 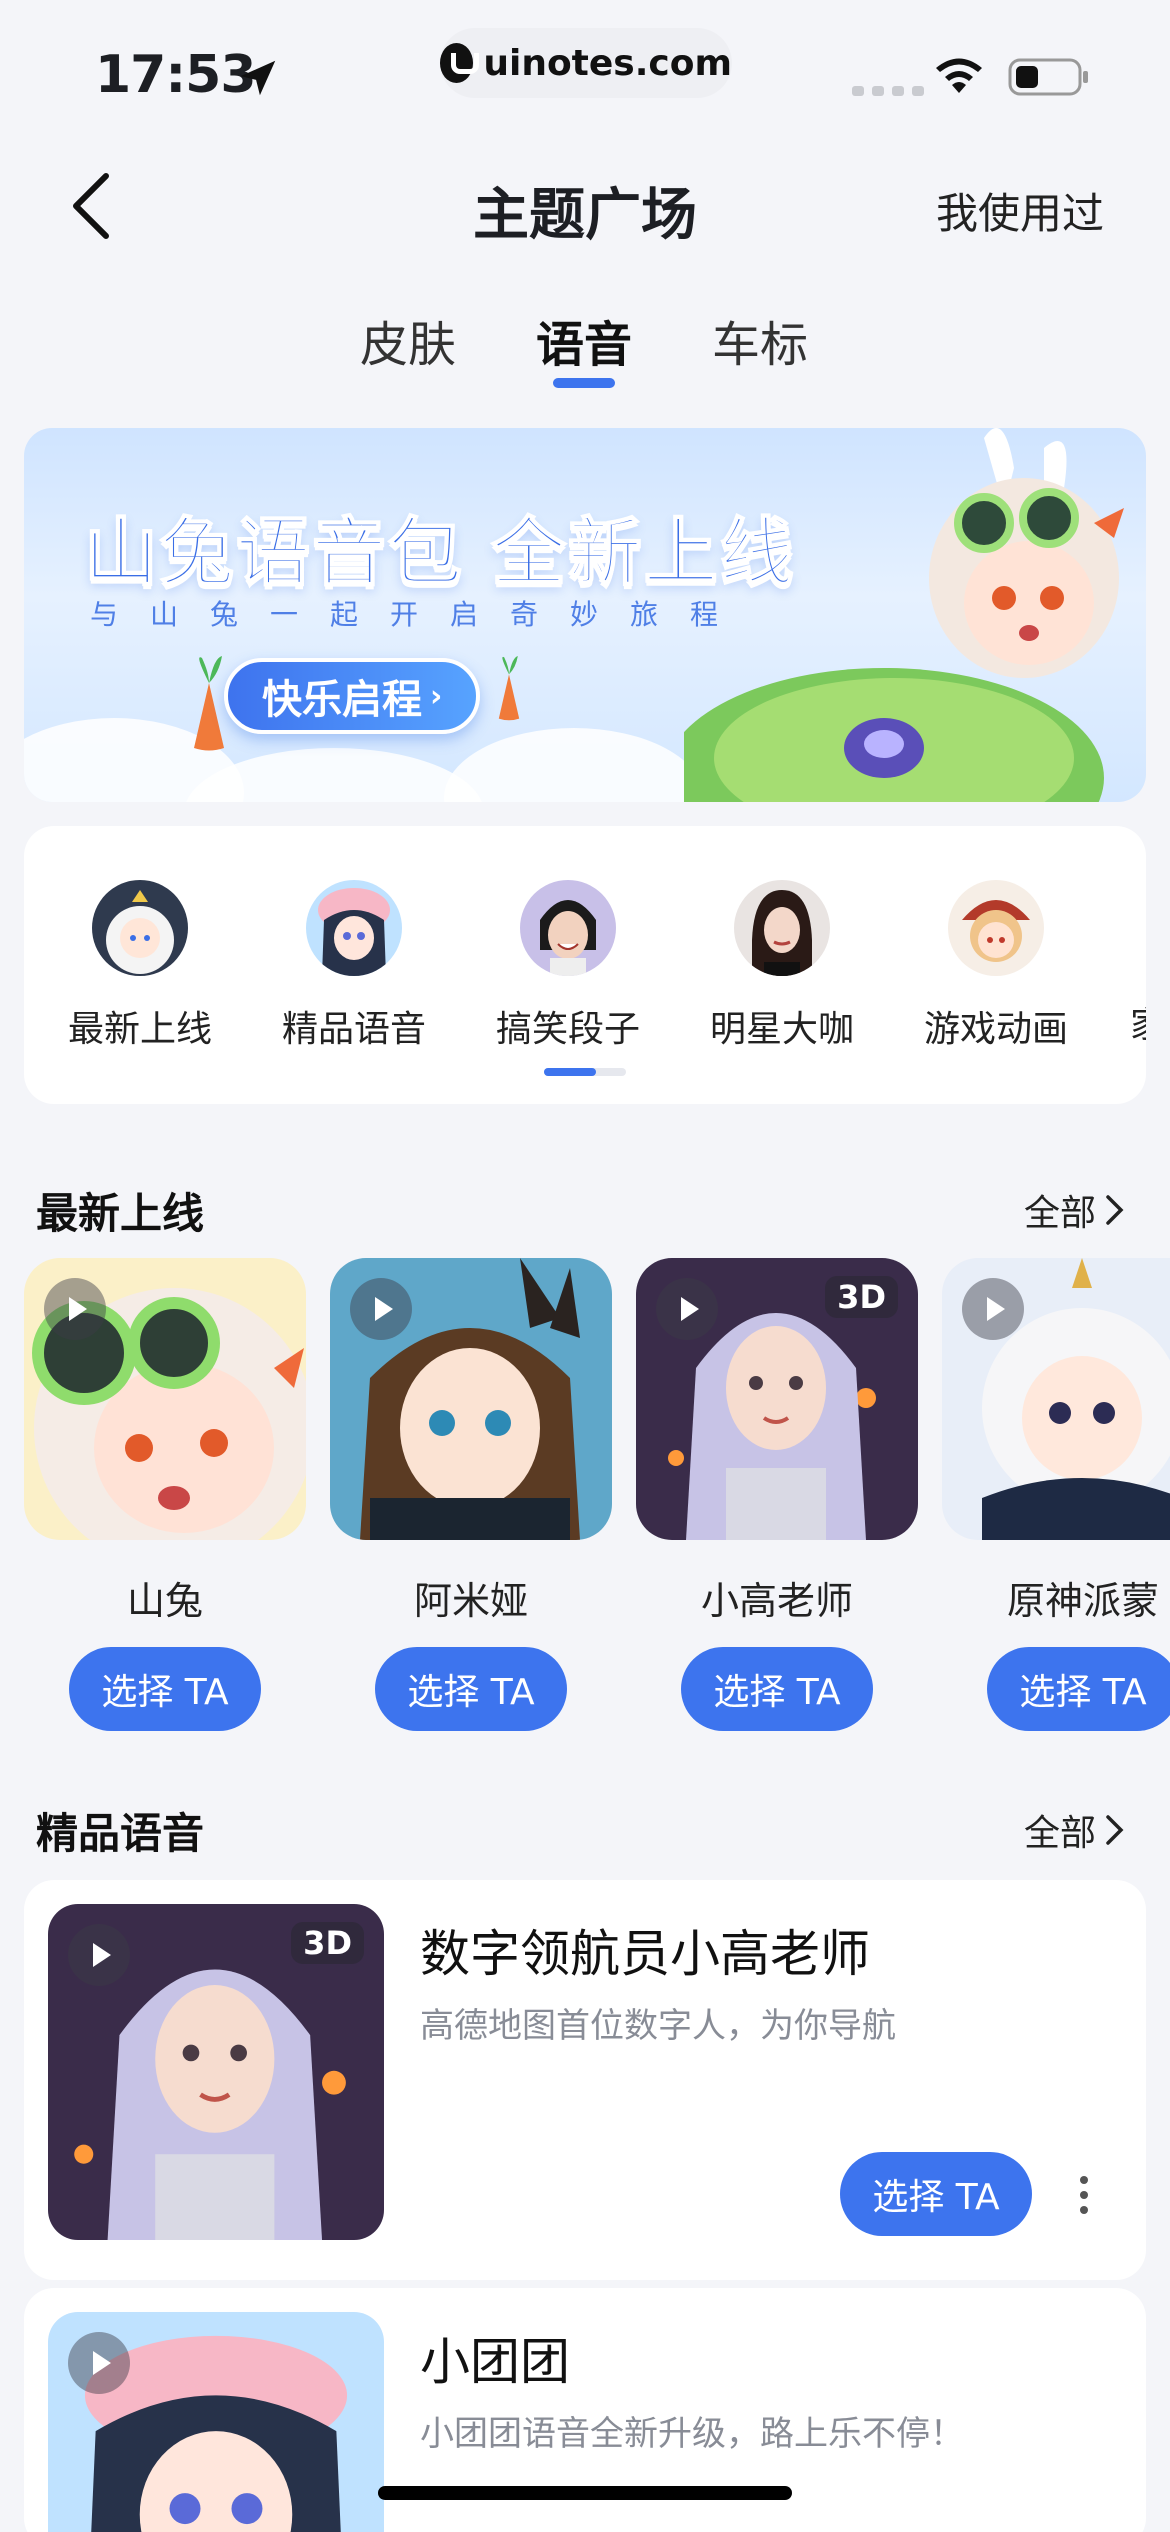 I want to click on premium-thumbnail, so click(x=216, y=2422).